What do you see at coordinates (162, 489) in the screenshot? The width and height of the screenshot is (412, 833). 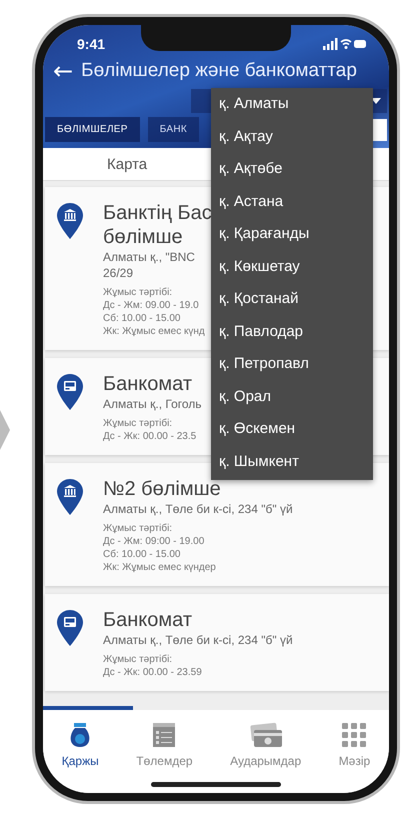 I see `location-title: №2 бөлімше` at bounding box center [162, 489].